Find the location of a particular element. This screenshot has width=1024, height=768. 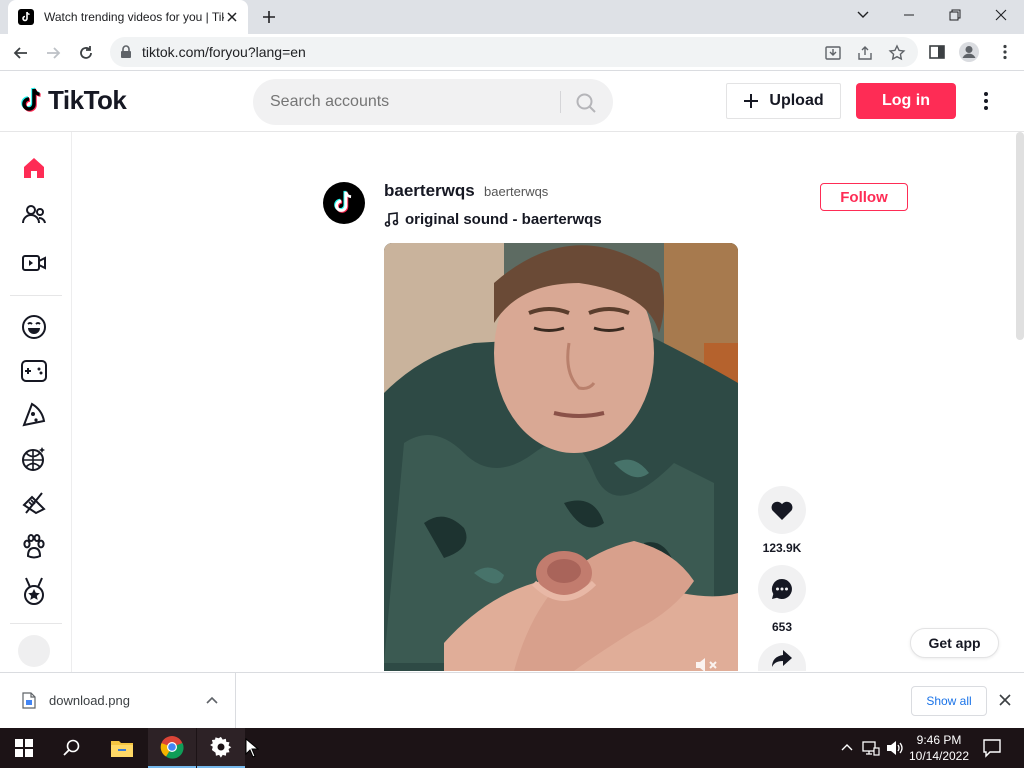

reload-button is located at coordinates (86, 53).